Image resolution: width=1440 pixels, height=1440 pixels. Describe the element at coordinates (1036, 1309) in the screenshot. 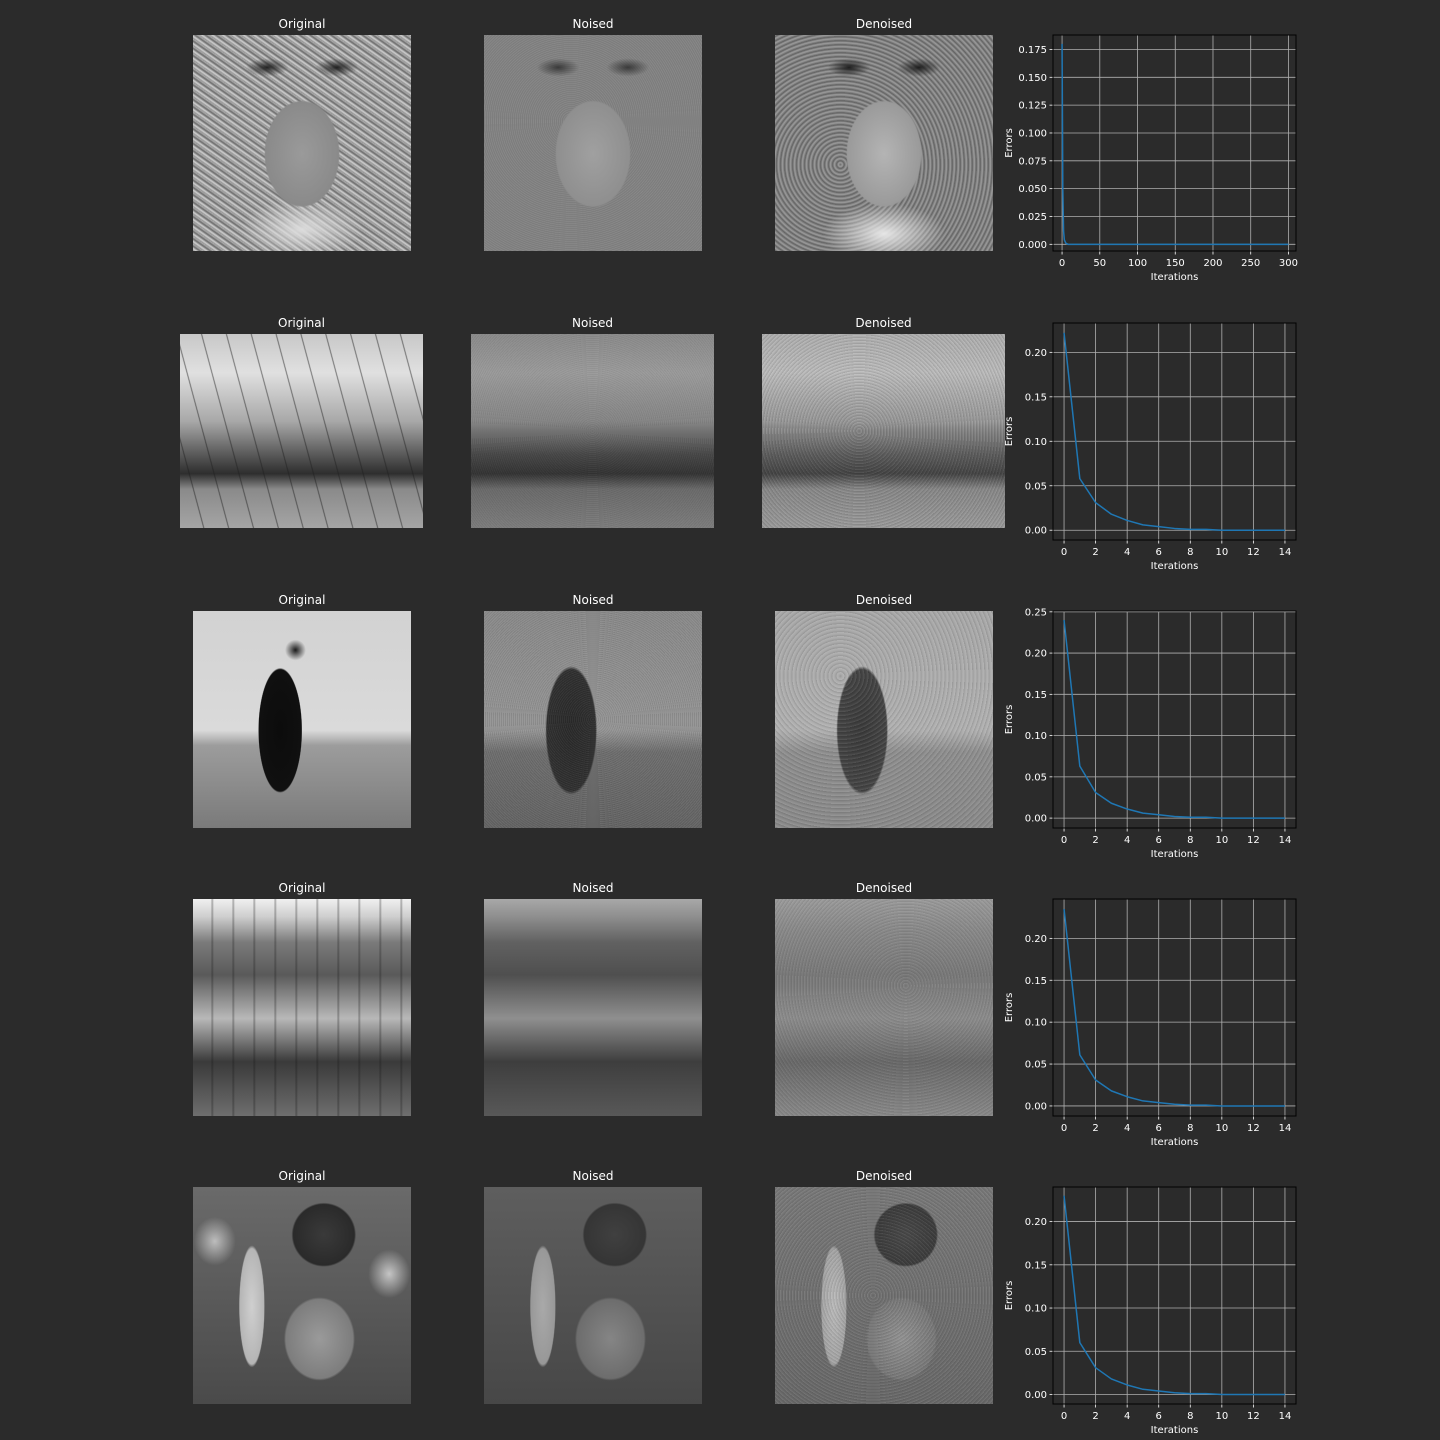

I see `y-tick-label: 0.10` at that location.